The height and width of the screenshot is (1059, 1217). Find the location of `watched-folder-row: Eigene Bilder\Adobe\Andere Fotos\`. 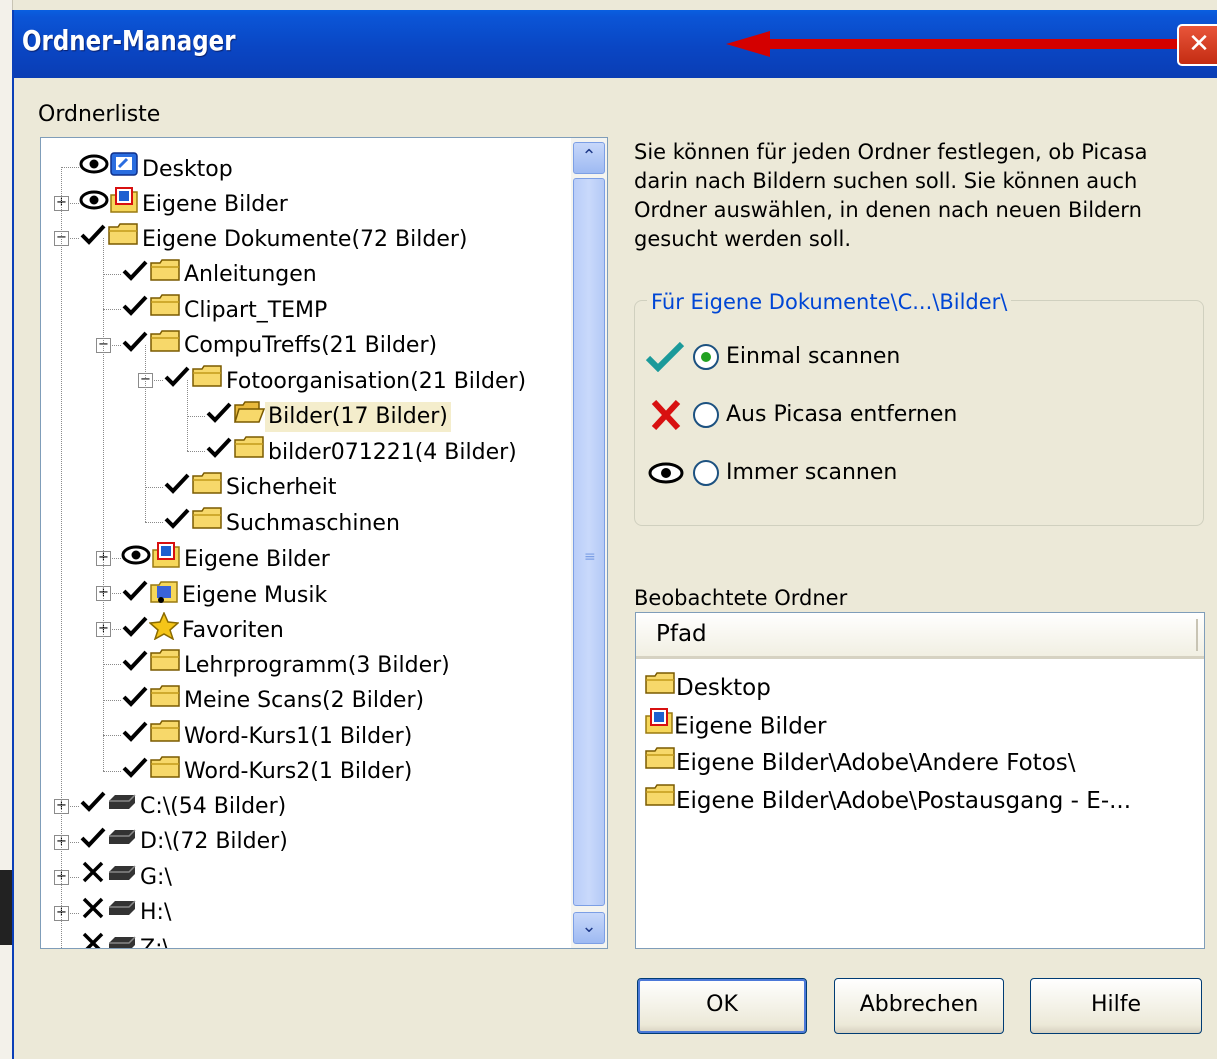

watched-folder-row: Eigene Bilder\Adobe\Andere Fotos\ is located at coordinates (860, 763).